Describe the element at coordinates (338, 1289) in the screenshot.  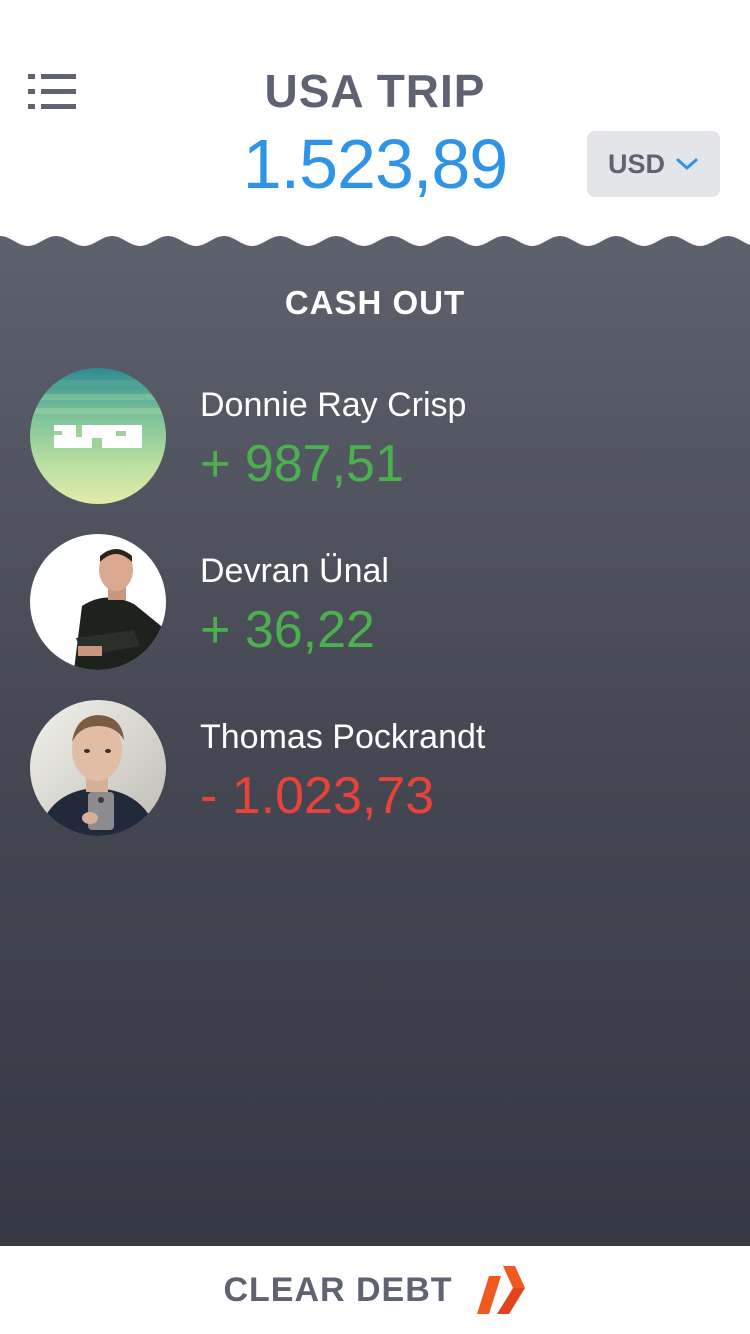
I see `clear-debt-label: CLEAR DEBT` at that location.